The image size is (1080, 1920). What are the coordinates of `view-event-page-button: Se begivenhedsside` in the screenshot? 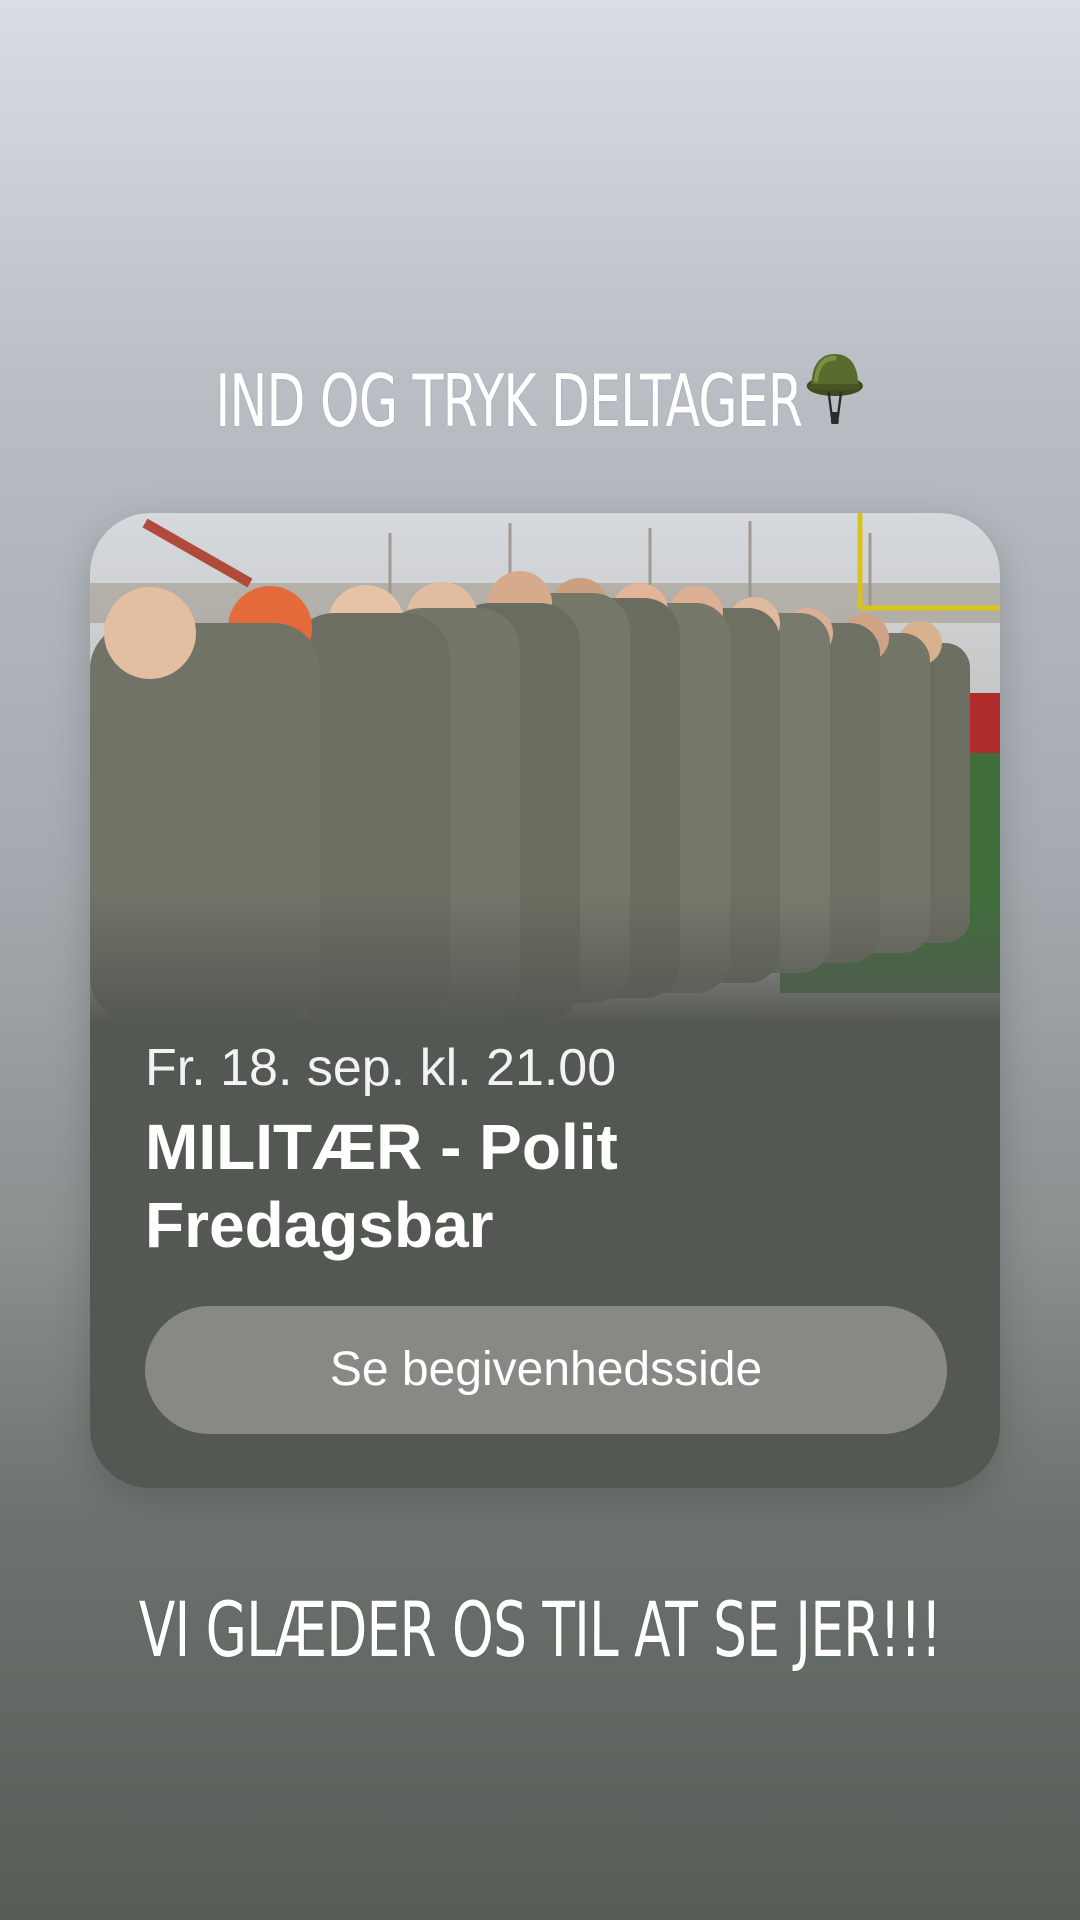 It's located at (546, 1370).